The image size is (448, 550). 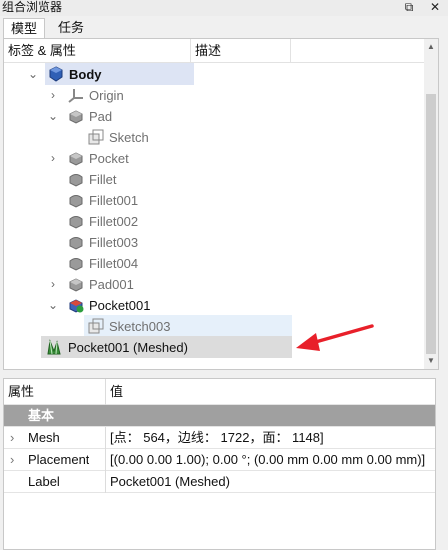 What do you see at coordinates (114, 221) in the screenshot?
I see `tree-item-label: Fillet002` at bounding box center [114, 221].